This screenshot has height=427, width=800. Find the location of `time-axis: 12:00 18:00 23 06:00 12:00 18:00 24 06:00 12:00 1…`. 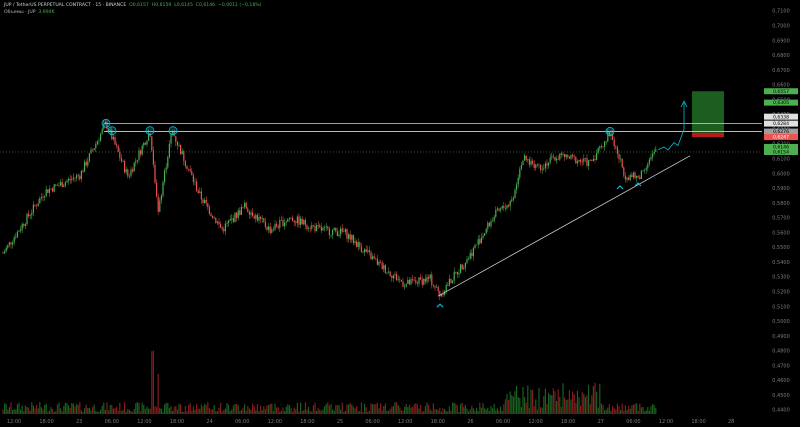

time-axis: 12:00 18:00 23 06:00 12:00 18:00 24 06:00 12:00 1… is located at coordinates (371, 422).